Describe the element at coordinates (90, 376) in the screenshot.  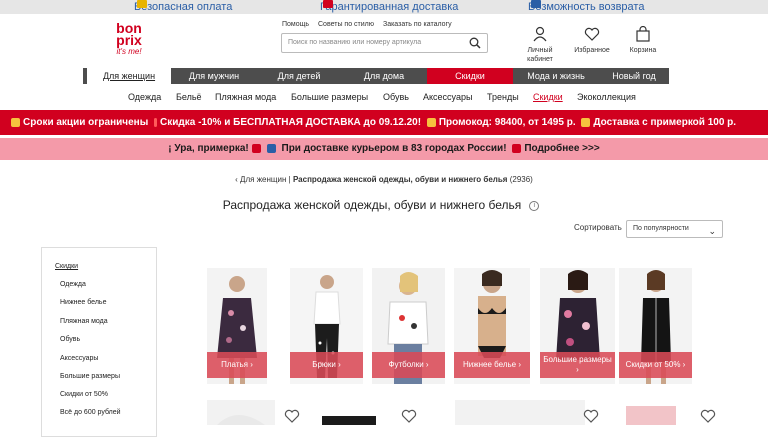
I see `sidebar-item-plus-size: Большие размеры` at that location.